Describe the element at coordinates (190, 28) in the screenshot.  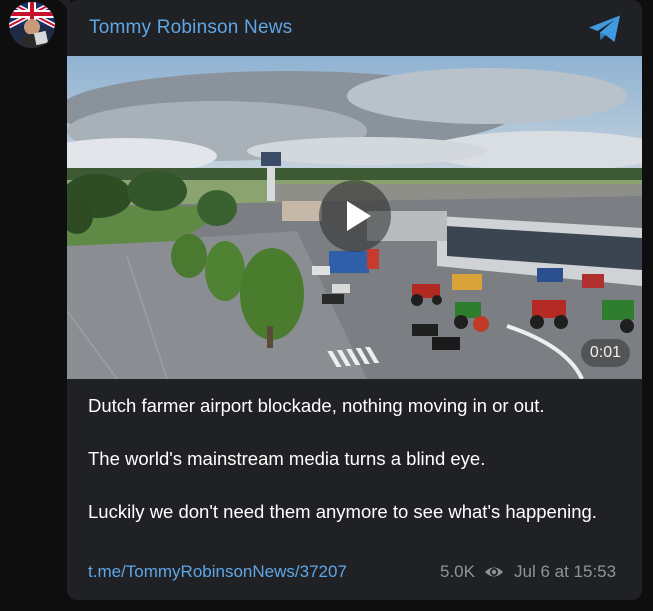
I see `channel-name: Tommy Robinson News` at that location.